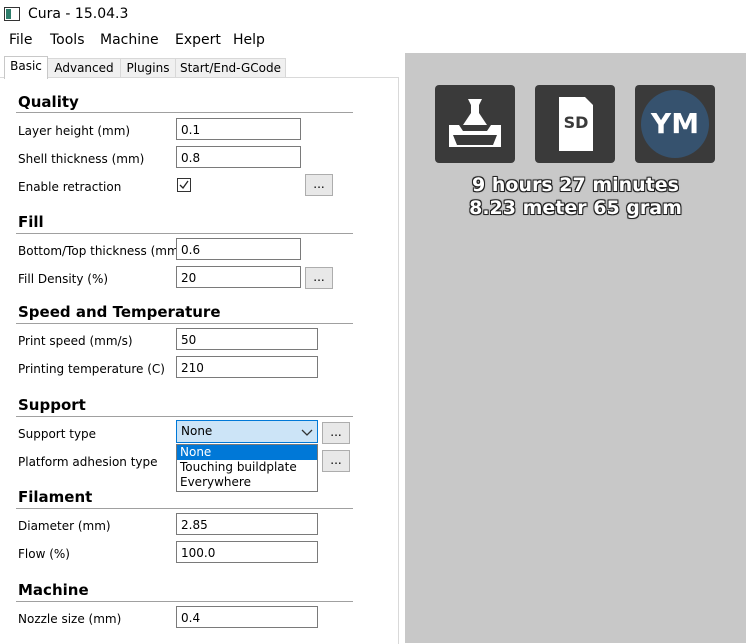  Describe the element at coordinates (57, 434) in the screenshot. I see `support-type-label: Support type` at that location.